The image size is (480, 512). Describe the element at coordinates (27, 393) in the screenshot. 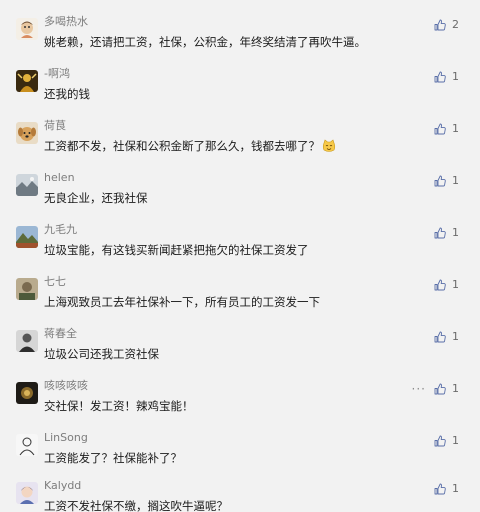

I see `dark-scene-avatar-icon` at that location.